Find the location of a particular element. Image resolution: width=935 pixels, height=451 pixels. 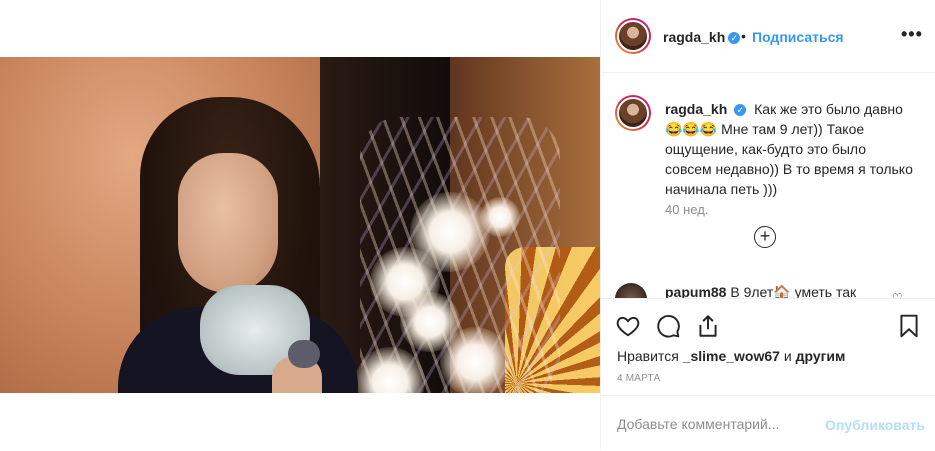

add-comment-section: Опубликовать is located at coordinates (768, 423).